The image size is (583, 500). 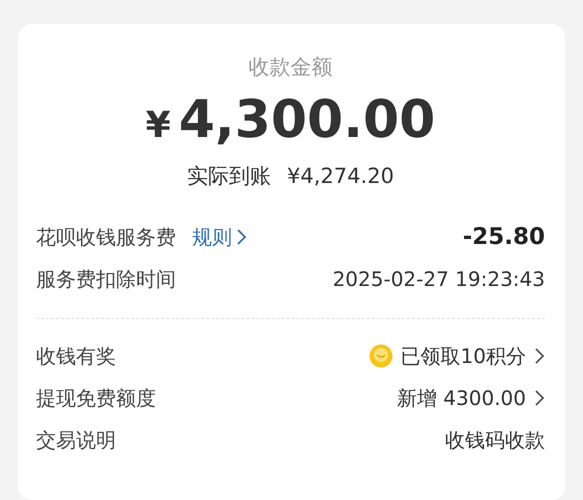 I want to click on received-label: 实际到账, so click(x=229, y=176).